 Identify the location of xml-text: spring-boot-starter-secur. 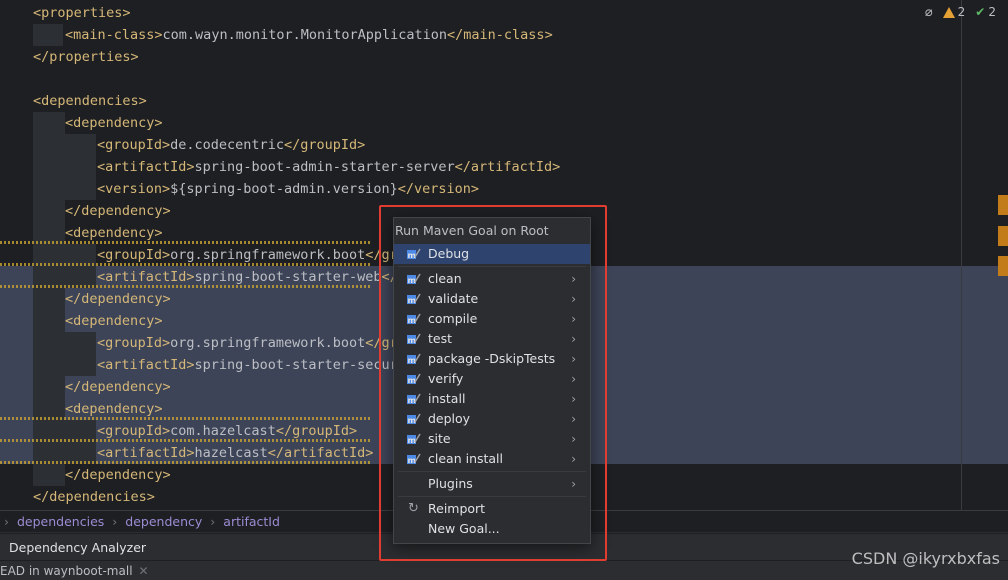
(296, 365).